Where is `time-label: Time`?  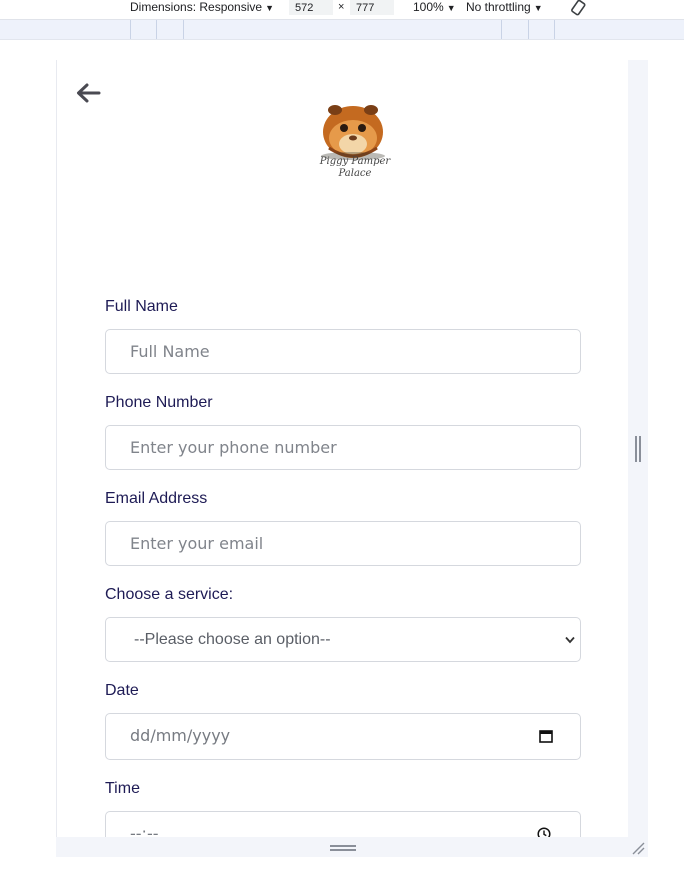 time-label: Time is located at coordinates (122, 788).